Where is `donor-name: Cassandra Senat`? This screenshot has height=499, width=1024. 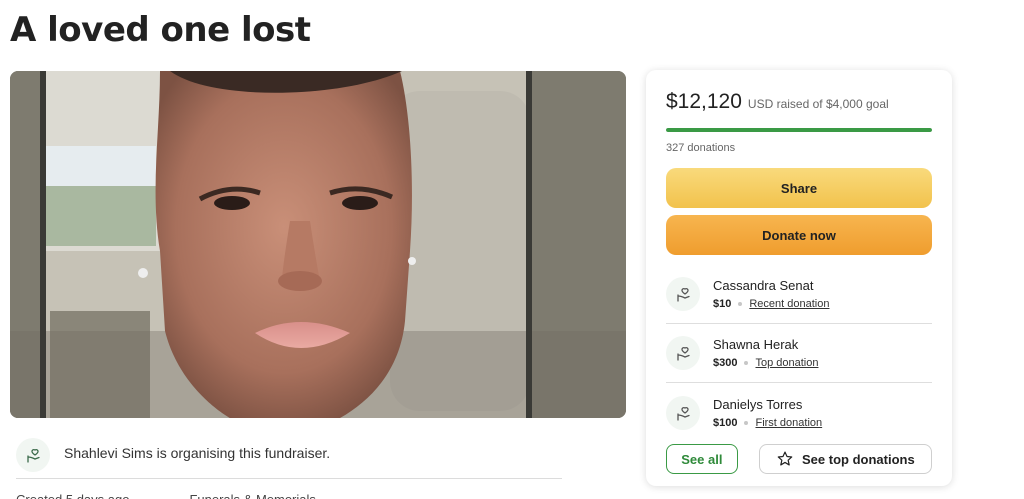 donor-name: Cassandra Senat is located at coordinates (763, 285).